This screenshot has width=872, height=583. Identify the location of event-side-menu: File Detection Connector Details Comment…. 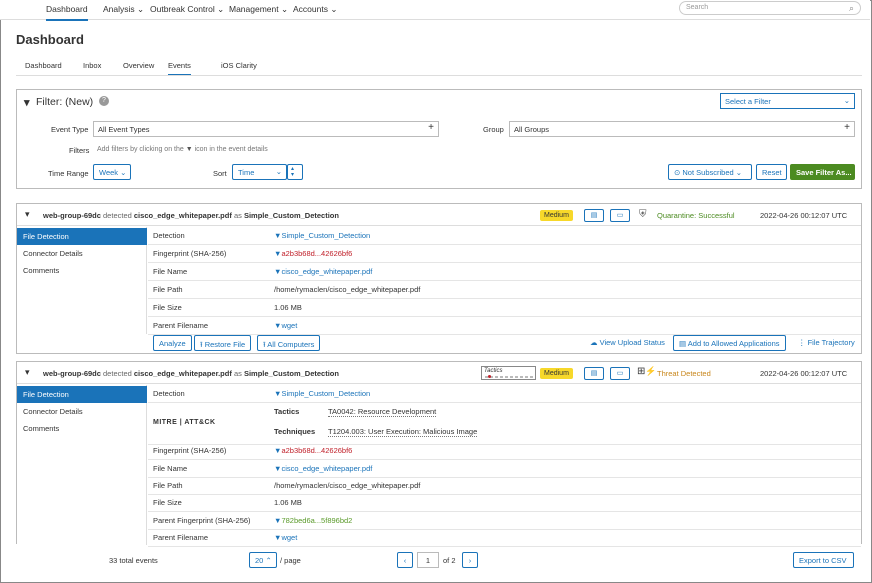
(82, 280).